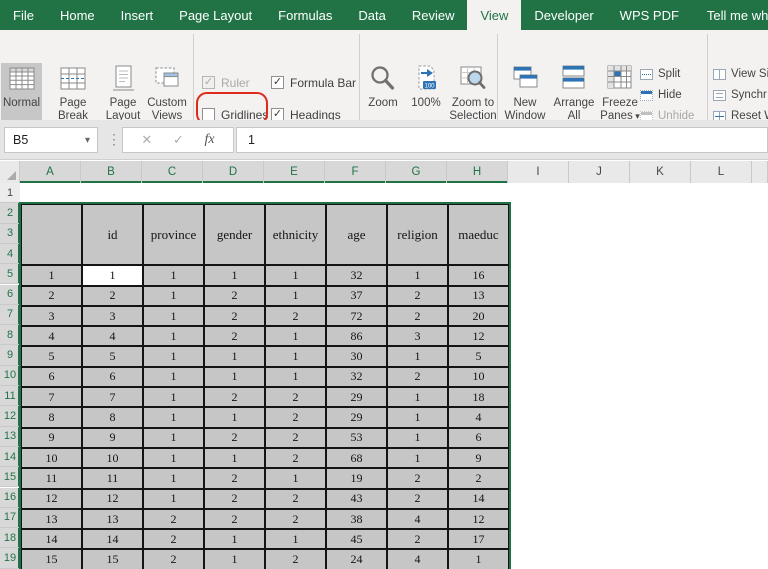 The width and height of the screenshot is (768, 569). I want to click on cell-r15-c7: 4, so click(418, 559).